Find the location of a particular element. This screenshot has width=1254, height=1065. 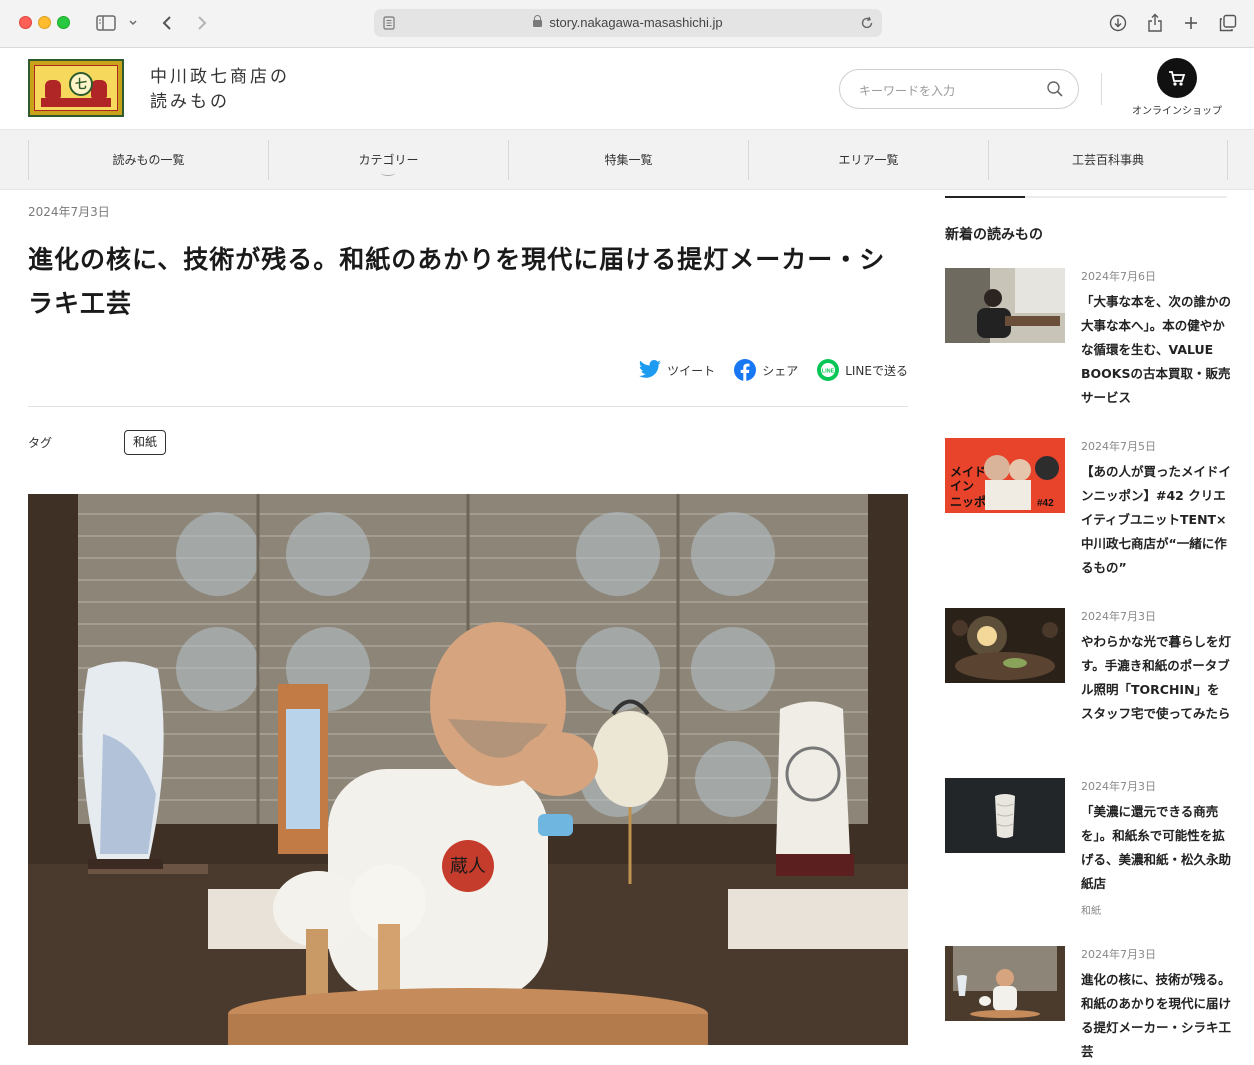

line-share-label: LINEで送る is located at coordinates (876, 370).